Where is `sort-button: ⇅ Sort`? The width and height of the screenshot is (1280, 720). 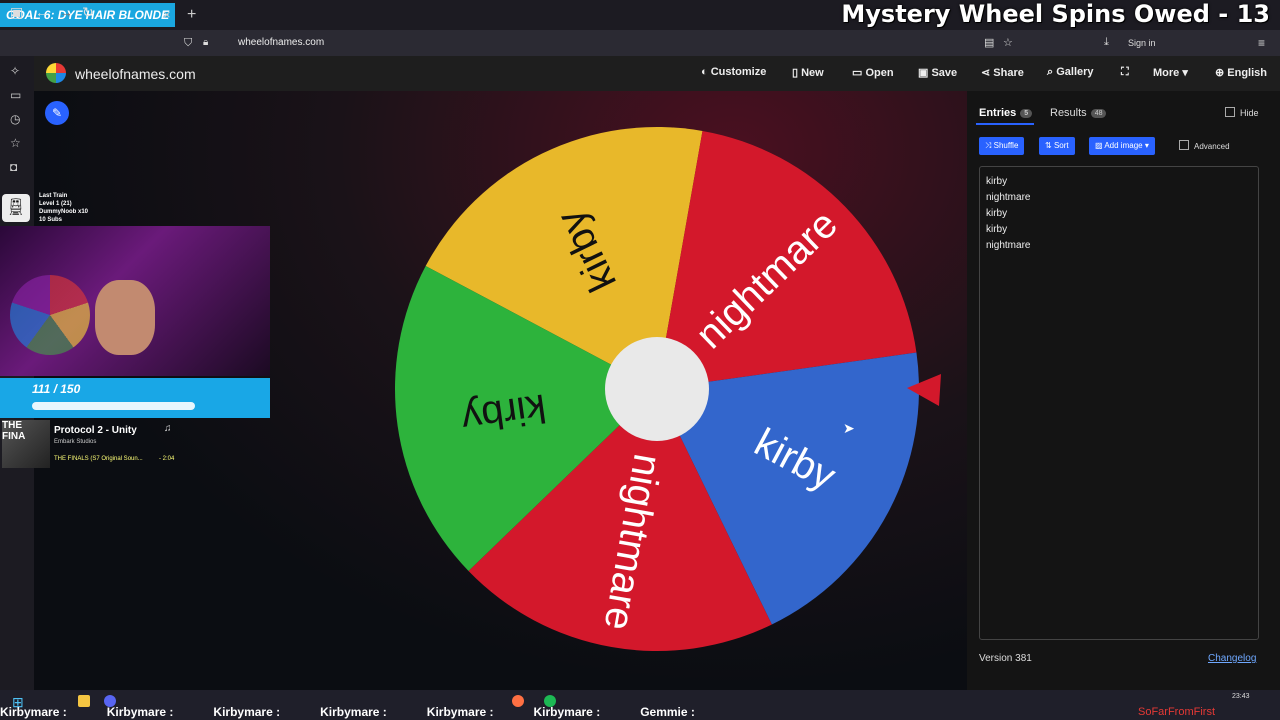
sort-button: ⇅ Sort is located at coordinates (1057, 146).